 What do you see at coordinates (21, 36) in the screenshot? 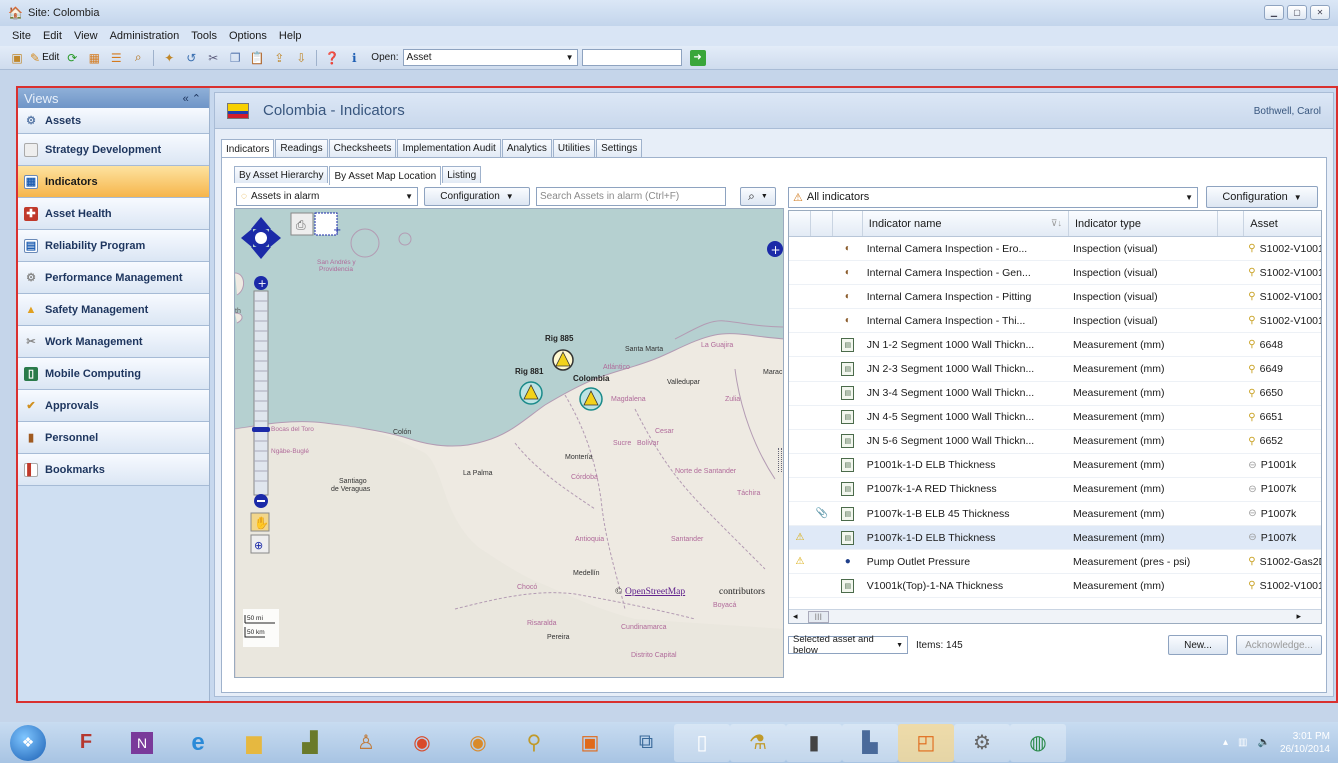
I see `menu-site: Site` at bounding box center [21, 36].